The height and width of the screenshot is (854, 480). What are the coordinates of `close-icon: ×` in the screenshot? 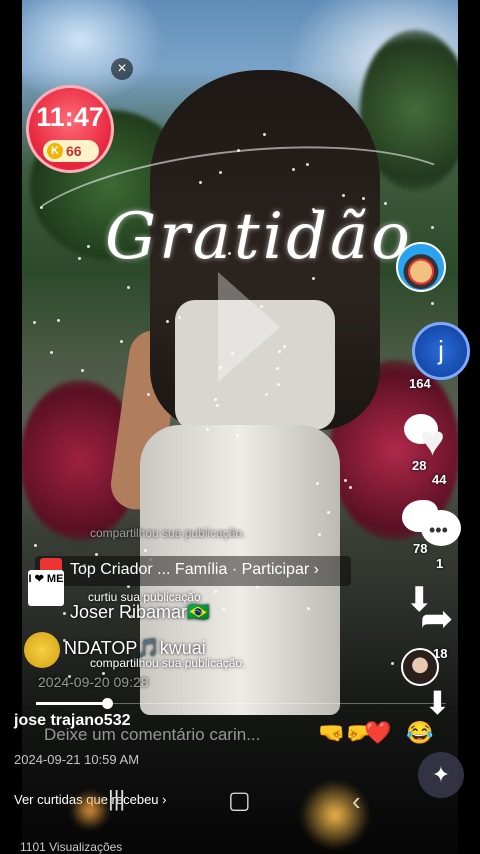 It's located at (122, 69).